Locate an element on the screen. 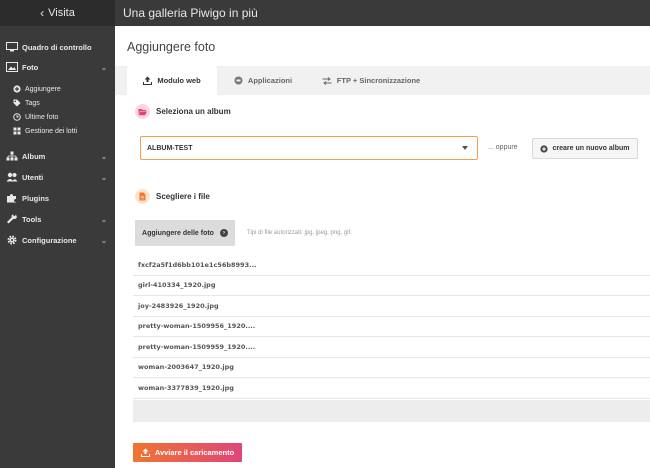 The width and height of the screenshot is (650, 468). start-upload-label: Avviare il caricamento is located at coordinates (194, 452).